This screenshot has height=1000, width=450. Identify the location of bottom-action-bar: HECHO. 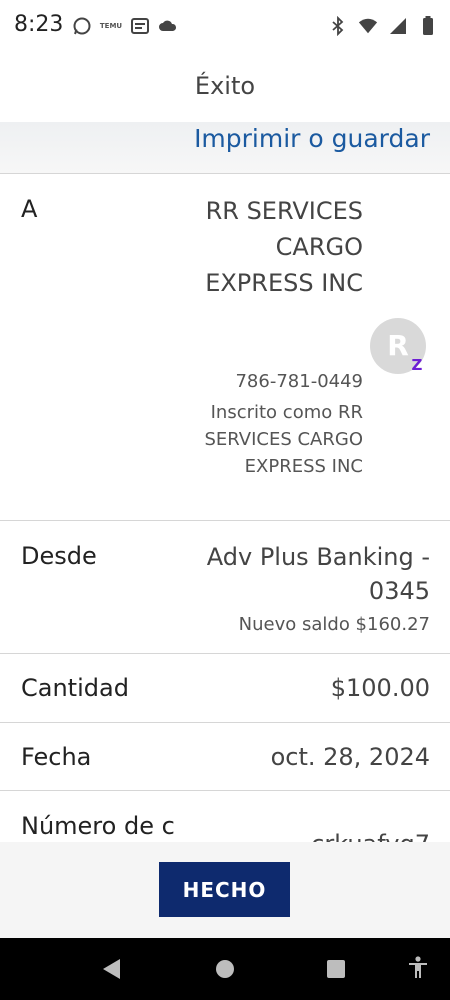
(225, 890).